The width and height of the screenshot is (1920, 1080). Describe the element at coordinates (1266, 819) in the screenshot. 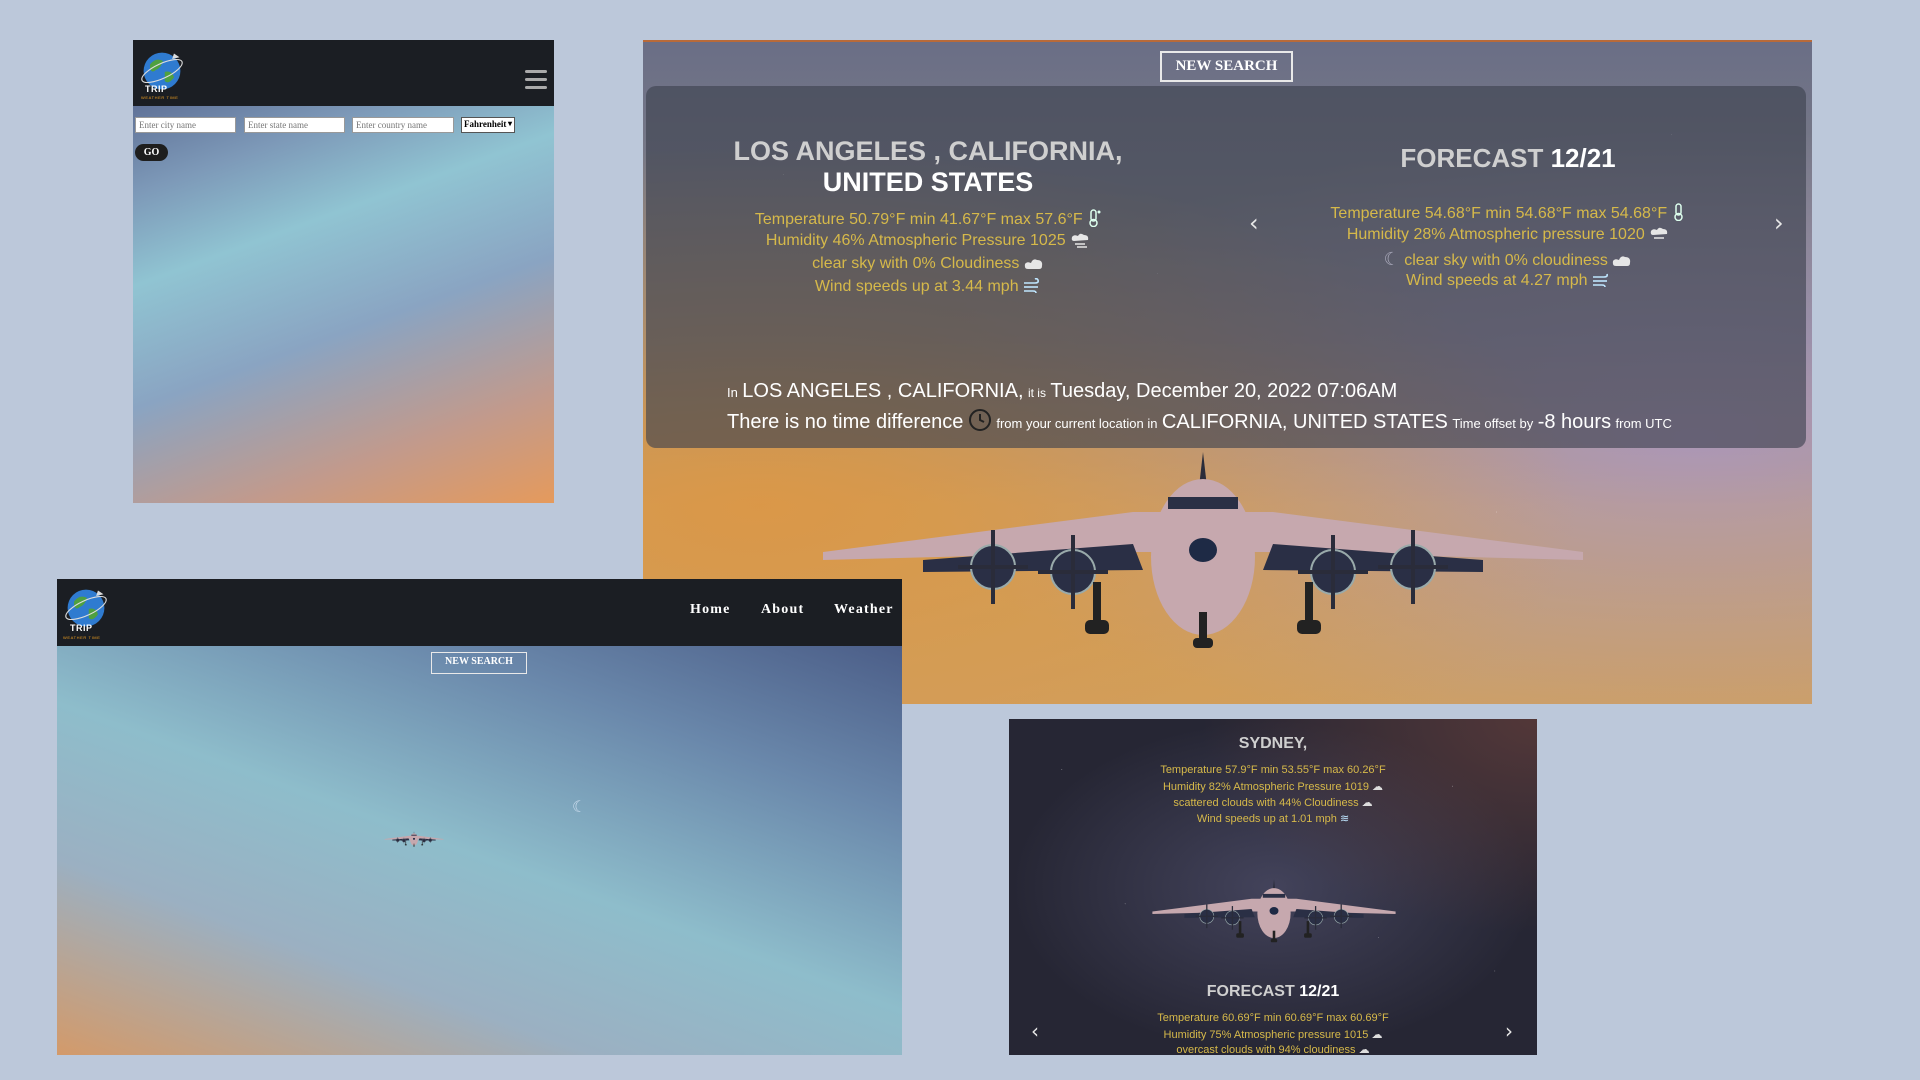

I see `sydney-wind-text: Wind speeds up at 1.01 mph` at that location.